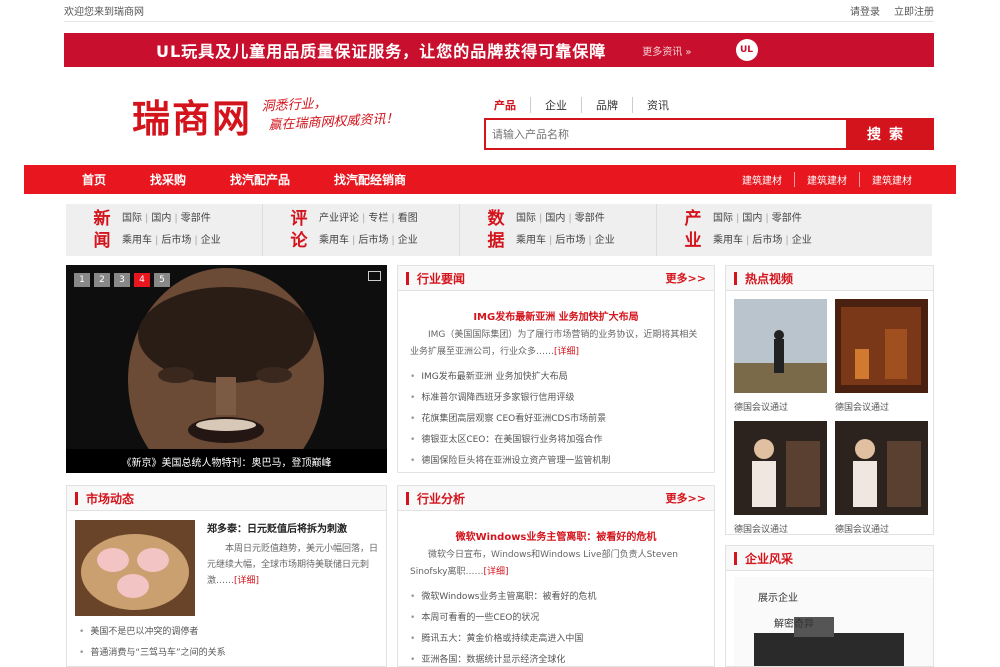  What do you see at coordinates (142, 280) in the screenshot?
I see `slider-dot-active: 4` at bounding box center [142, 280].